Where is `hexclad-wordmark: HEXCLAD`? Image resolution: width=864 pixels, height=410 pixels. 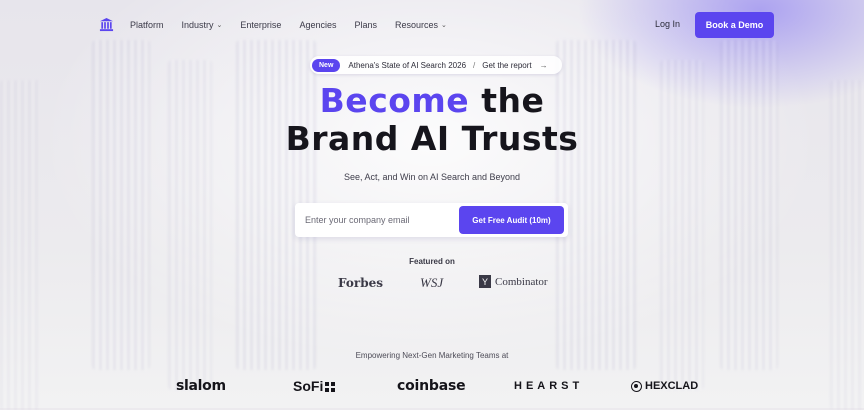
hexclad-wordmark: HEXCLAD is located at coordinates (672, 386).